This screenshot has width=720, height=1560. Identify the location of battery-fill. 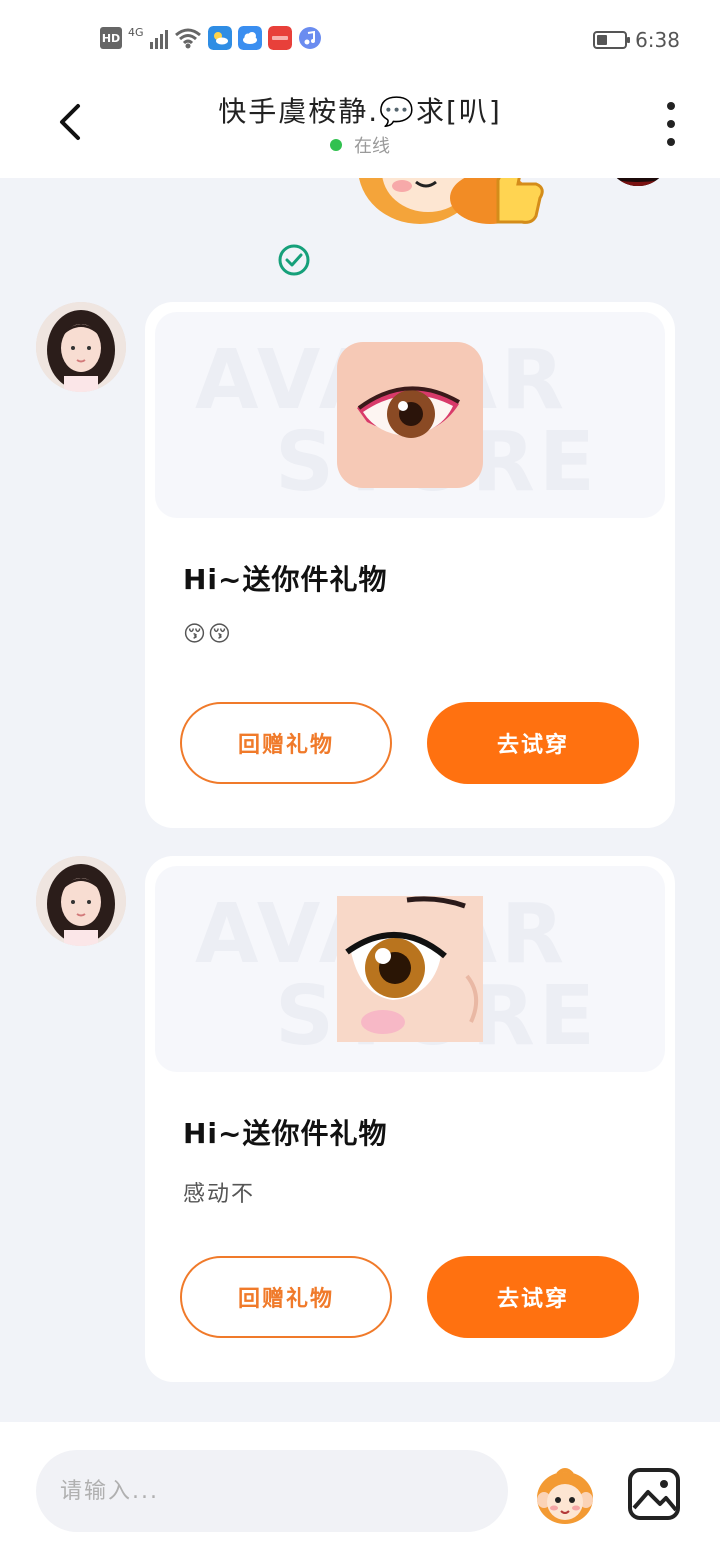
(602, 40).